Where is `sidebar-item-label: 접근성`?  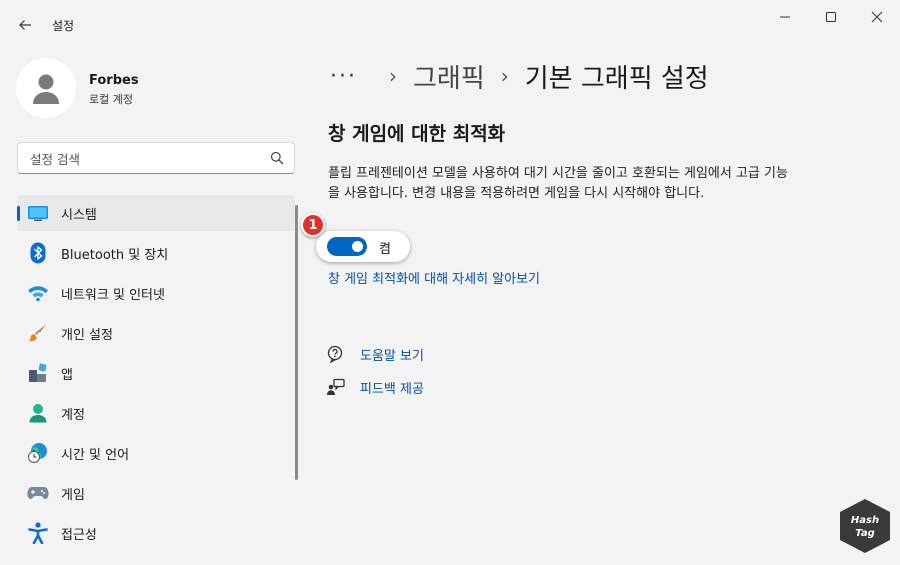 sidebar-item-label: 접근성 is located at coordinates (79, 535).